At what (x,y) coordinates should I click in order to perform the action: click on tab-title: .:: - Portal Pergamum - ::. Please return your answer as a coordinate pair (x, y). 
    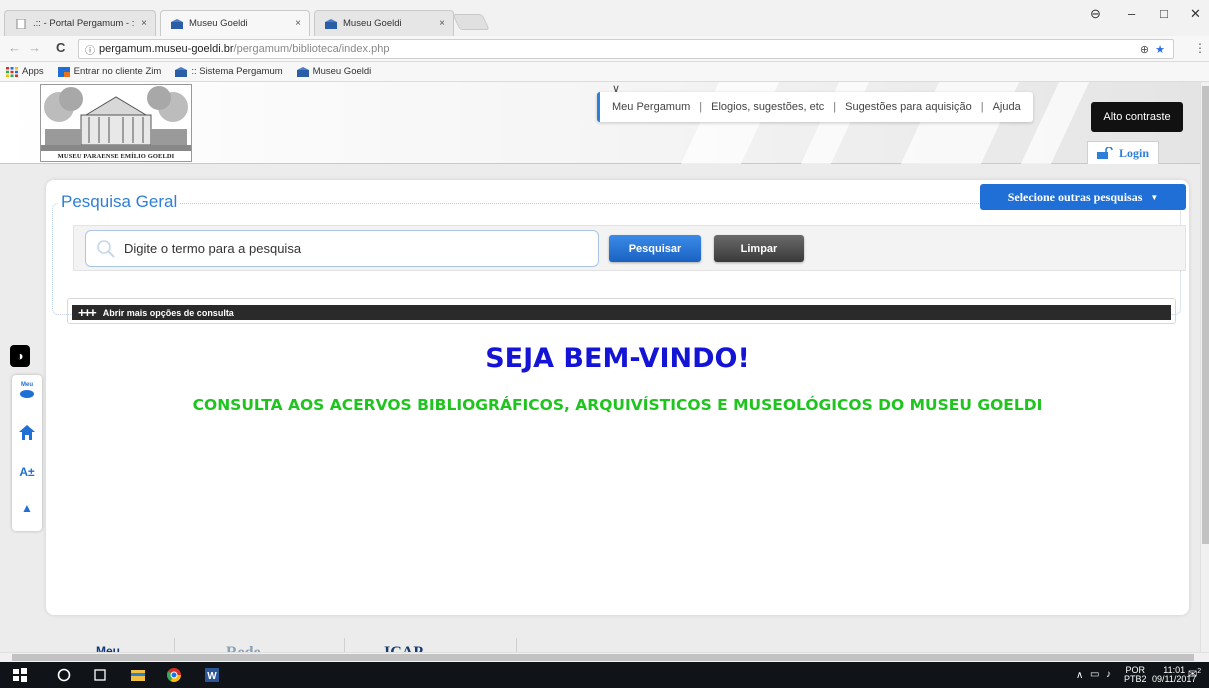
    Looking at the image, I should click on (84, 23).